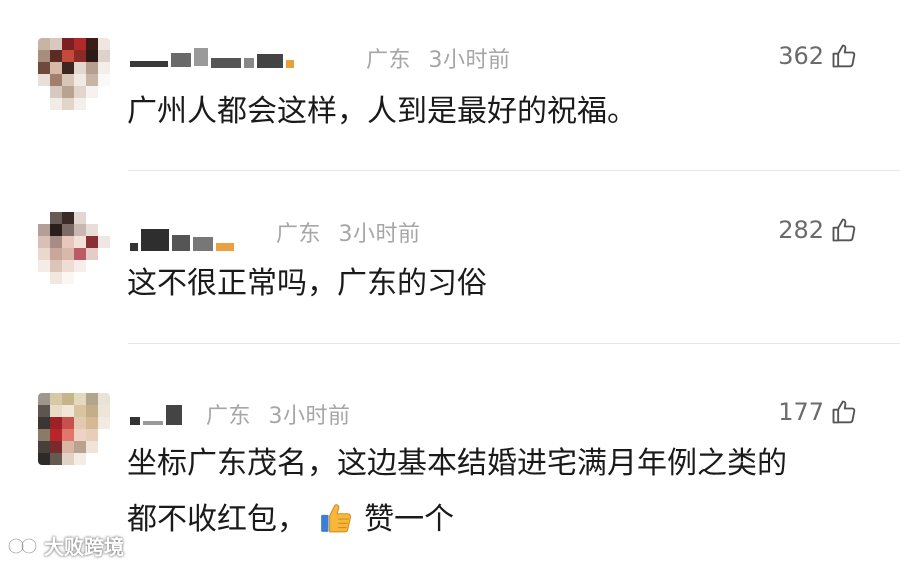 The height and width of the screenshot is (568, 900). Describe the element at coordinates (801, 56) in the screenshot. I see `like-count: 362` at that location.